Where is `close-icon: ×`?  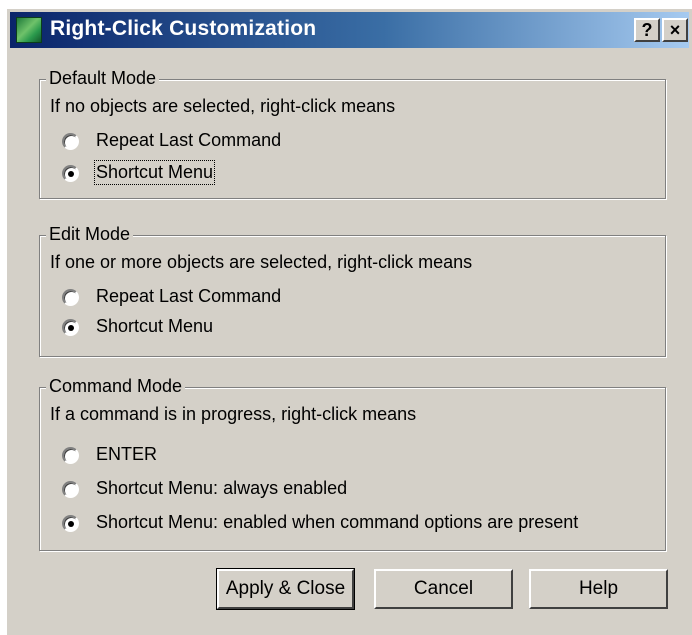
close-icon: × is located at coordinates (675, 30).